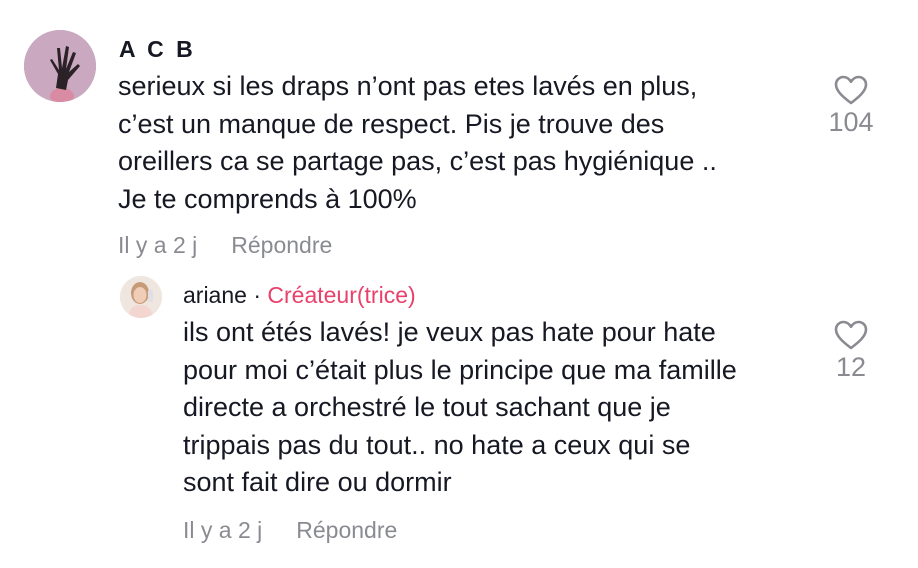 The width and height of the screenshot is (918, 568). I want to click on like-count: 12, so click(851, 367).